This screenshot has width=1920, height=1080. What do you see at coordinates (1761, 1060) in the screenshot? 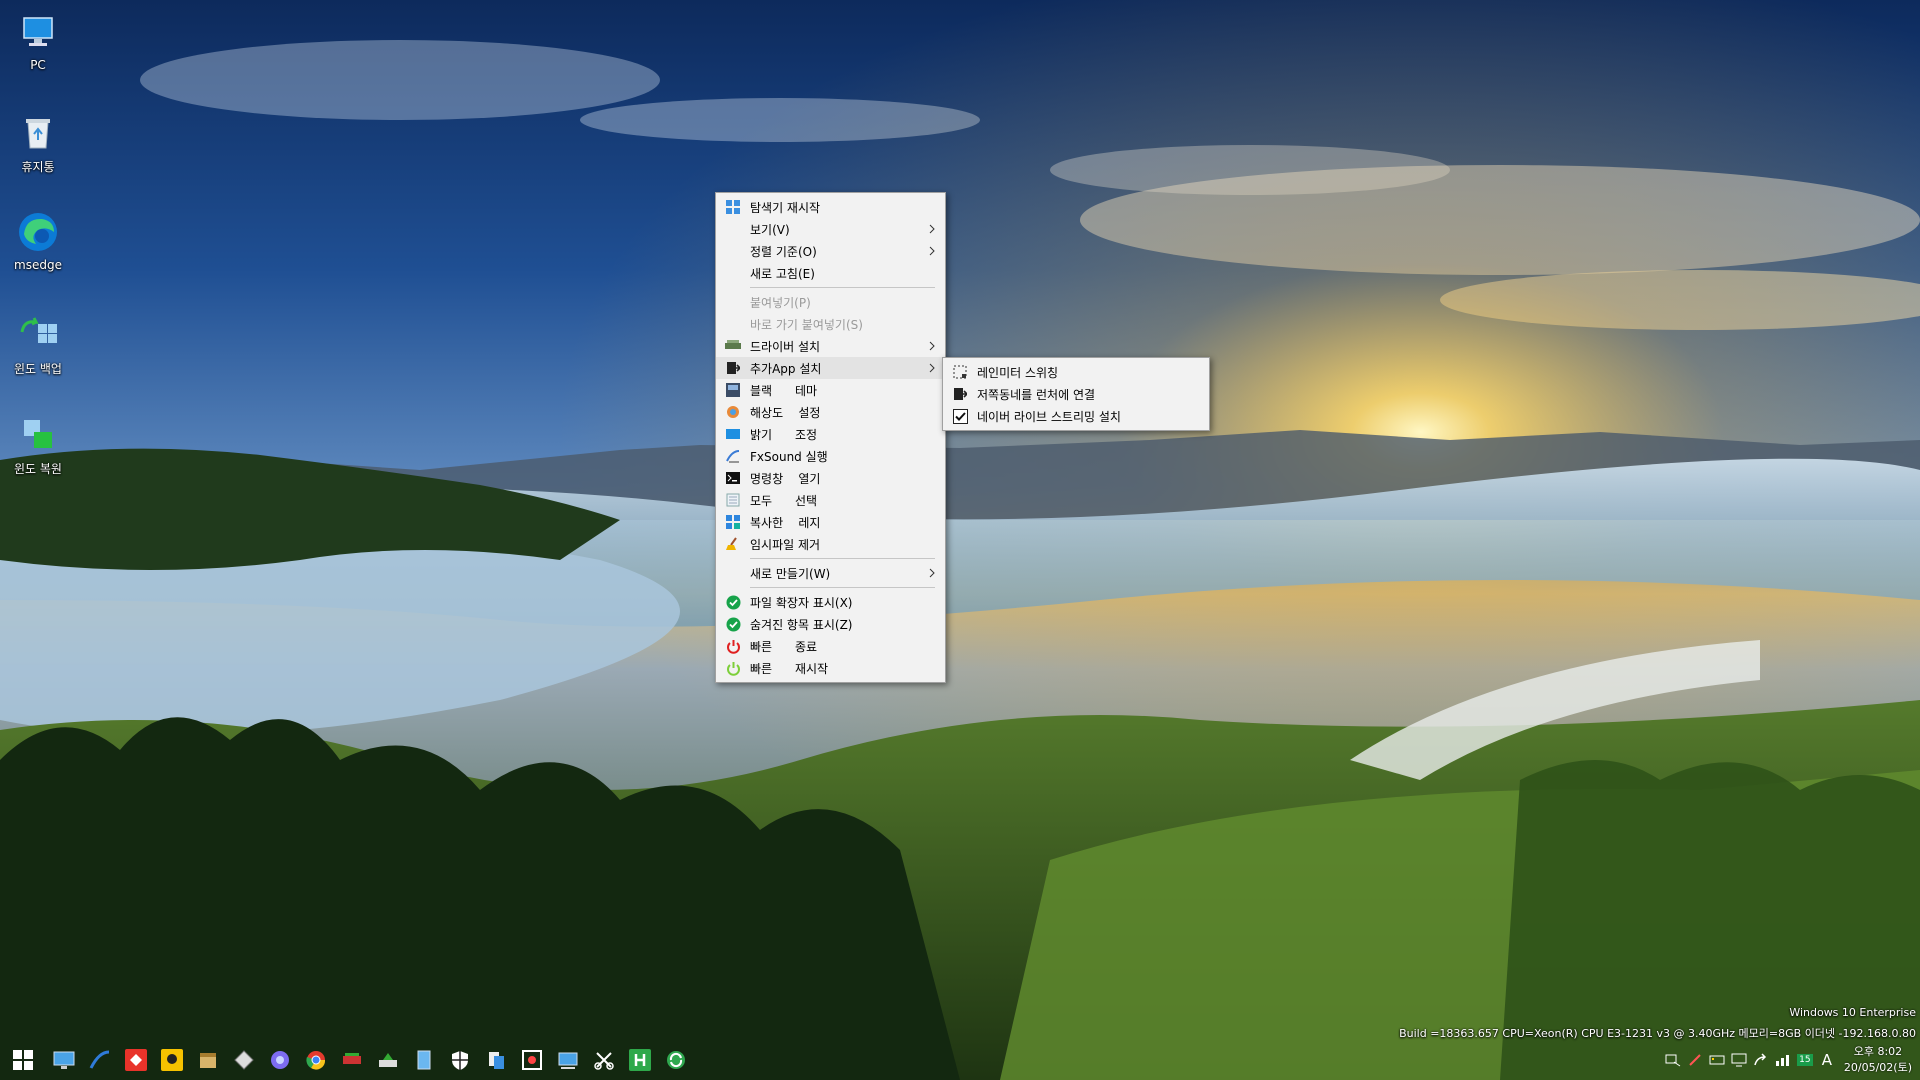
I see `share-arrow-icon` at bounding box center [1761, 1060].